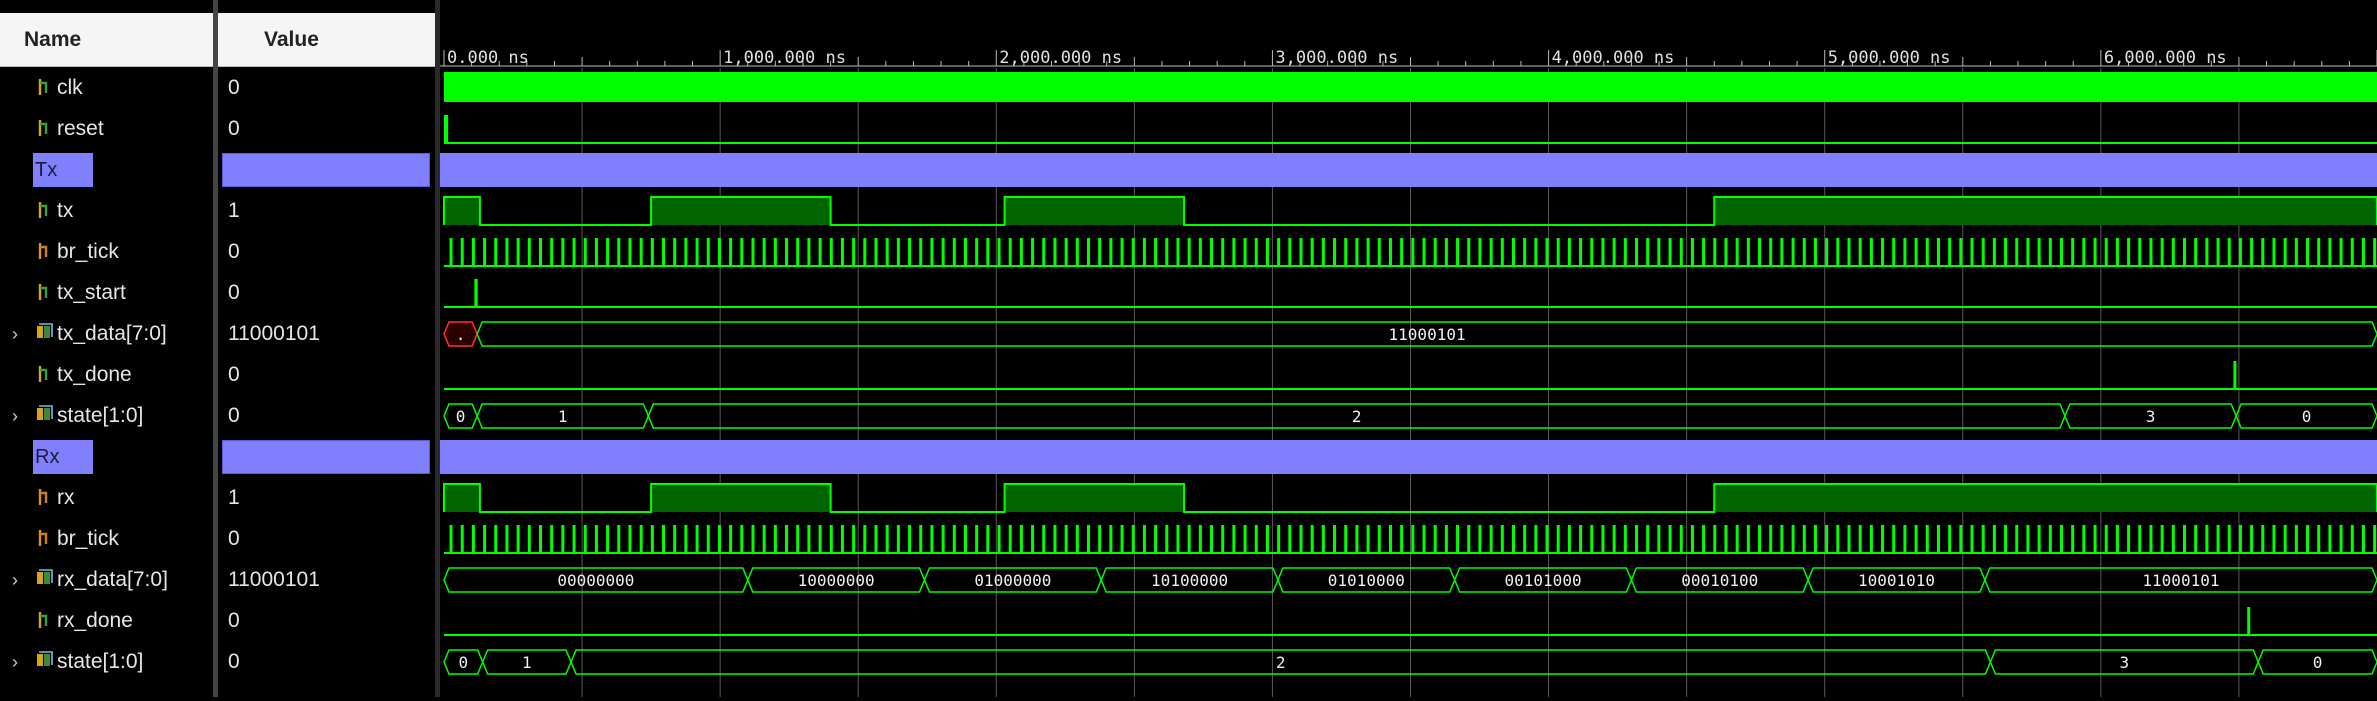 This screenshot has height=701, width=2377. I want to click on signal-row-rx: Rx, so click(107, 457).